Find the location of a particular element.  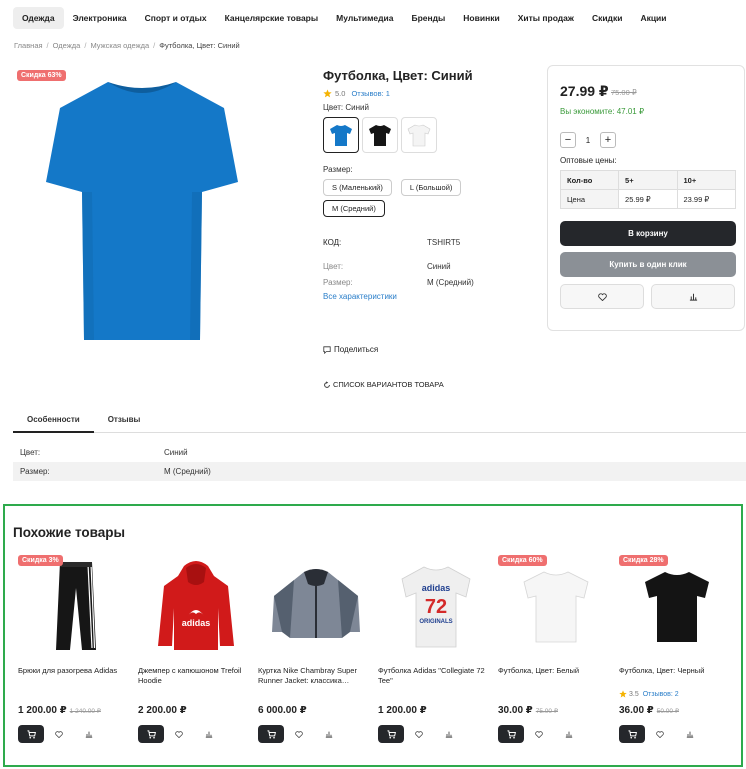

product-thumbnail: adidas 72 ORIGINALS is located at coordinates (435, 606).